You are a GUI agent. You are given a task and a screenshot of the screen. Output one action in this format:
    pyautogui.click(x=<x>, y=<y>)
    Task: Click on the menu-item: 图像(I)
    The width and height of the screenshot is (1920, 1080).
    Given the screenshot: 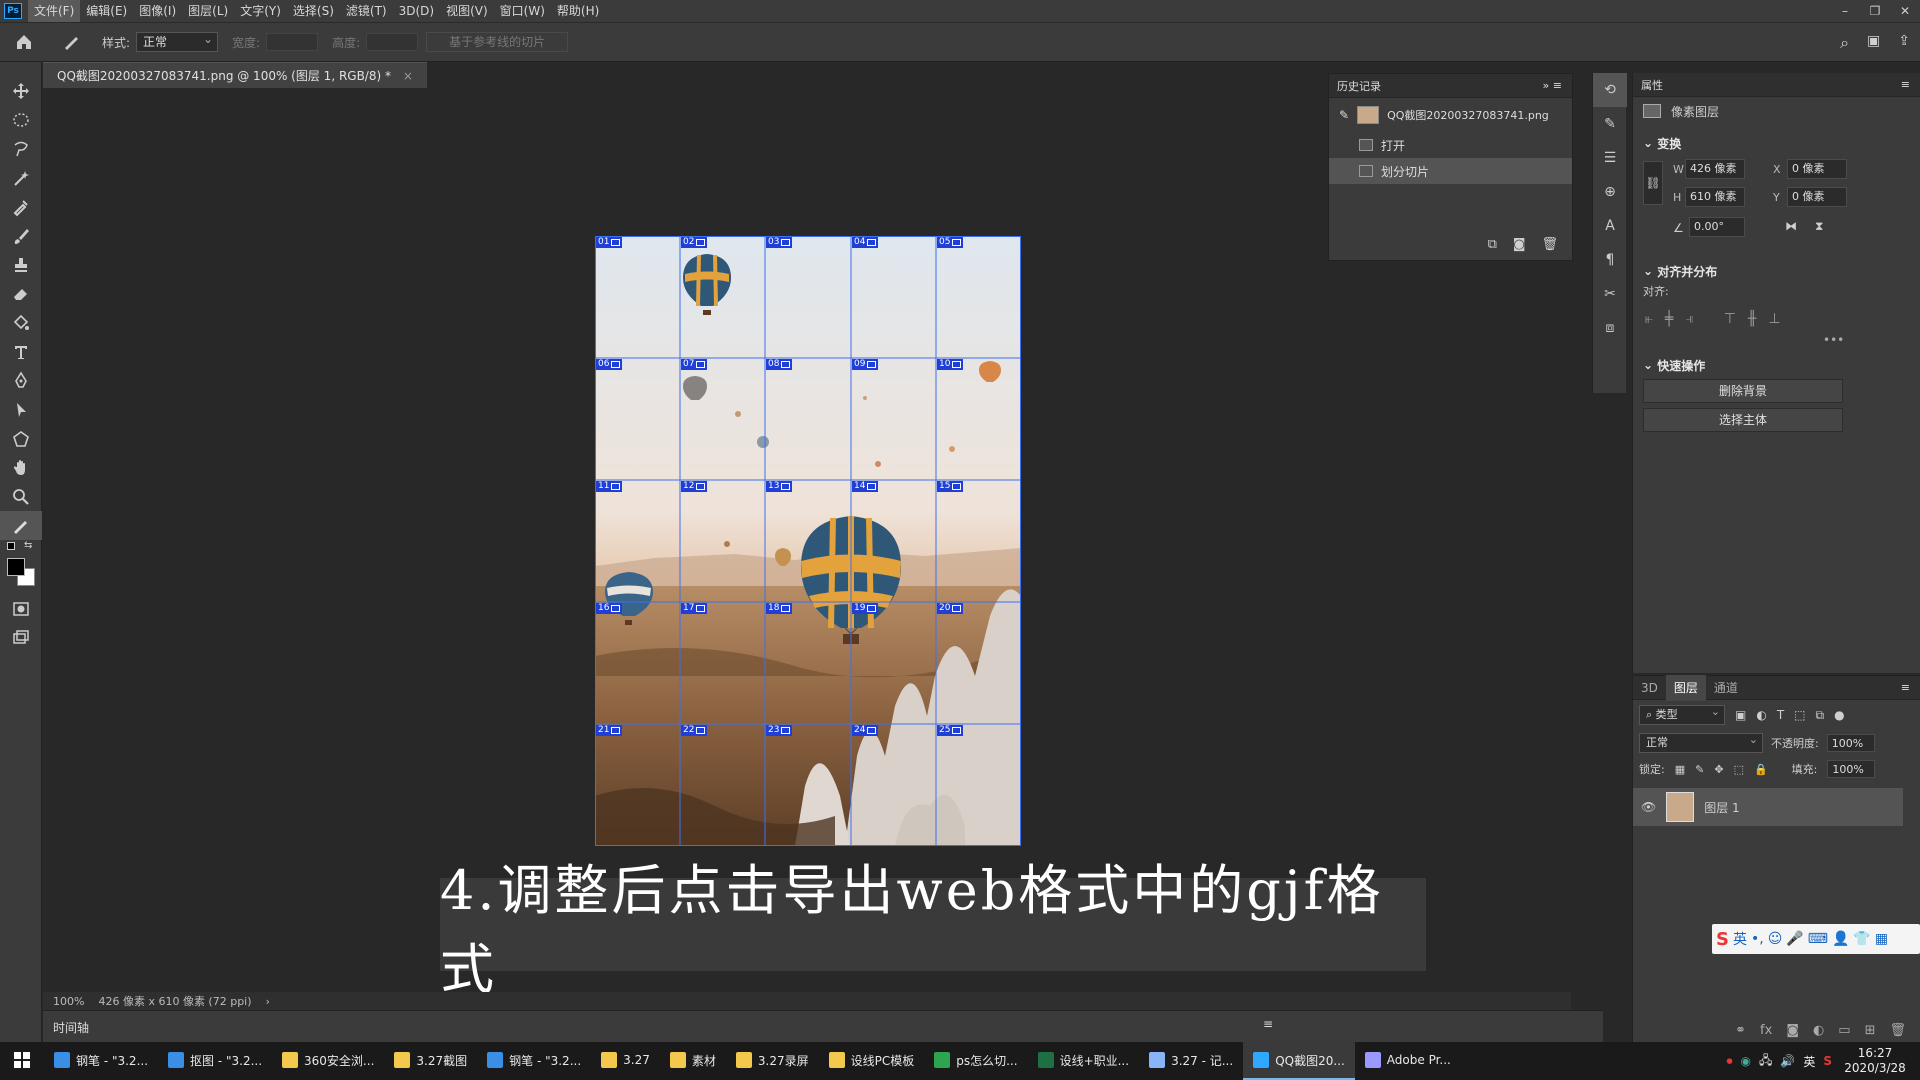 What is the action you would take?
    pyautogui.click(x=157, y=11)
    